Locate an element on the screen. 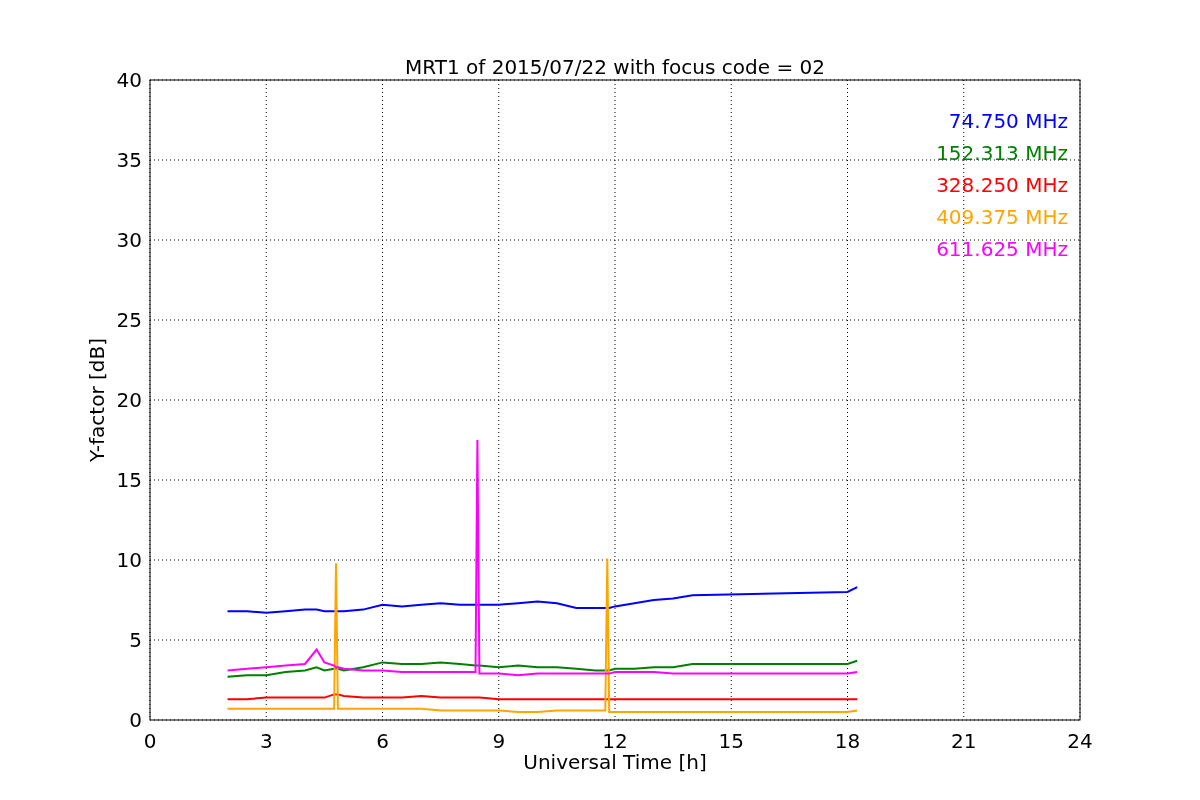  y-tick-label: 10 is located at coordinates (129, 560).